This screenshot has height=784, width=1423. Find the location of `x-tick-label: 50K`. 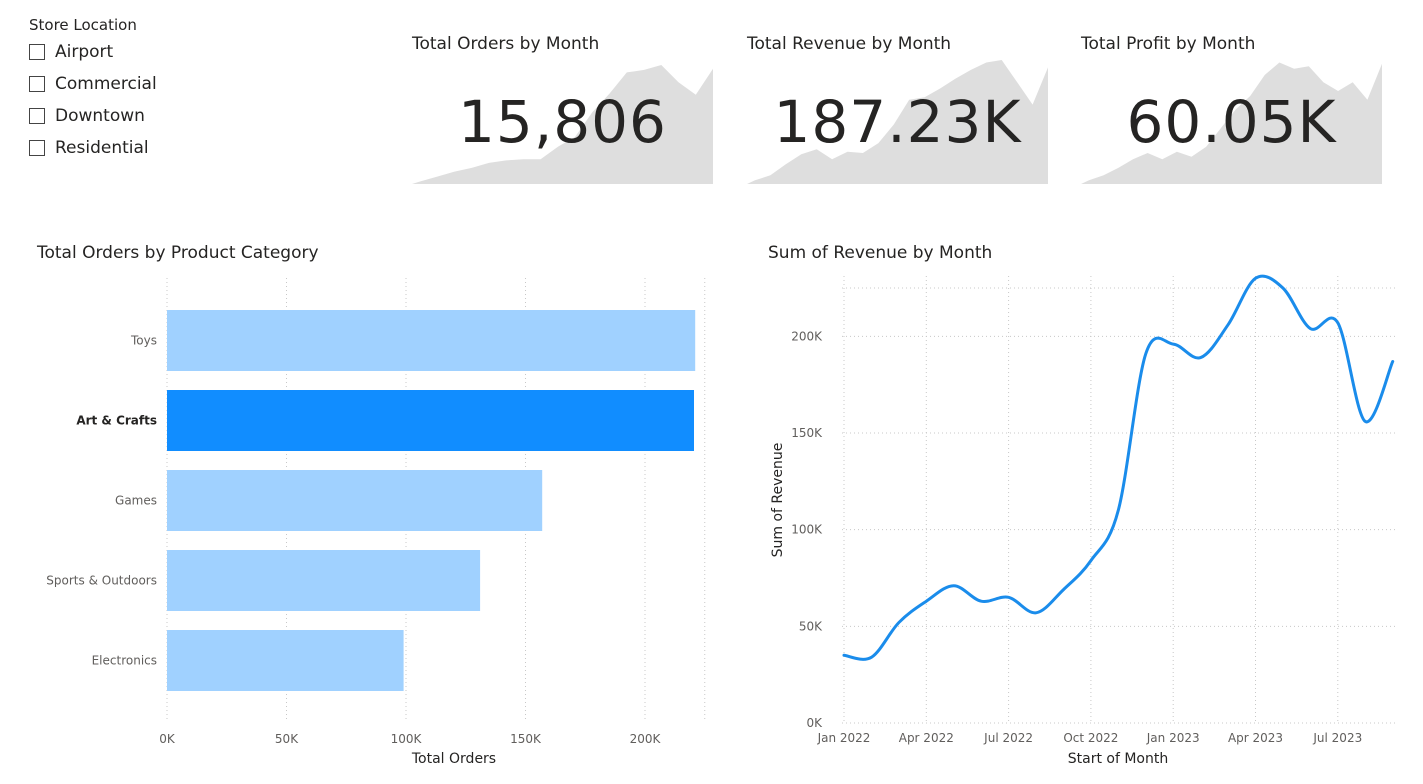

x-tick-label: 50K is located at coordinates (287, 739).